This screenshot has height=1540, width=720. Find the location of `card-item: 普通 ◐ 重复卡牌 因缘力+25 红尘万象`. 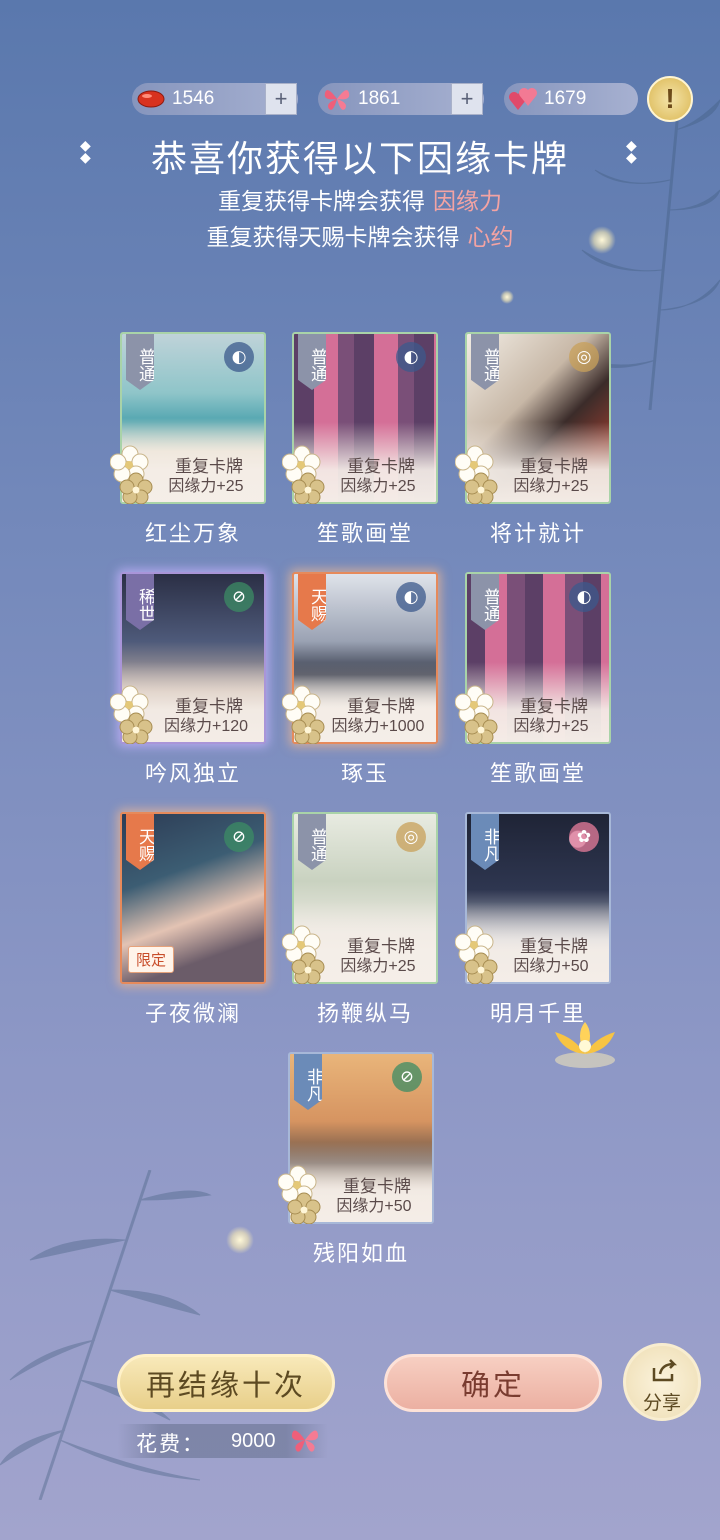

card-item: 普通 ◐ 重复卡牌 因缘力+25 红尘万象 is located at coordinates (188, 439).